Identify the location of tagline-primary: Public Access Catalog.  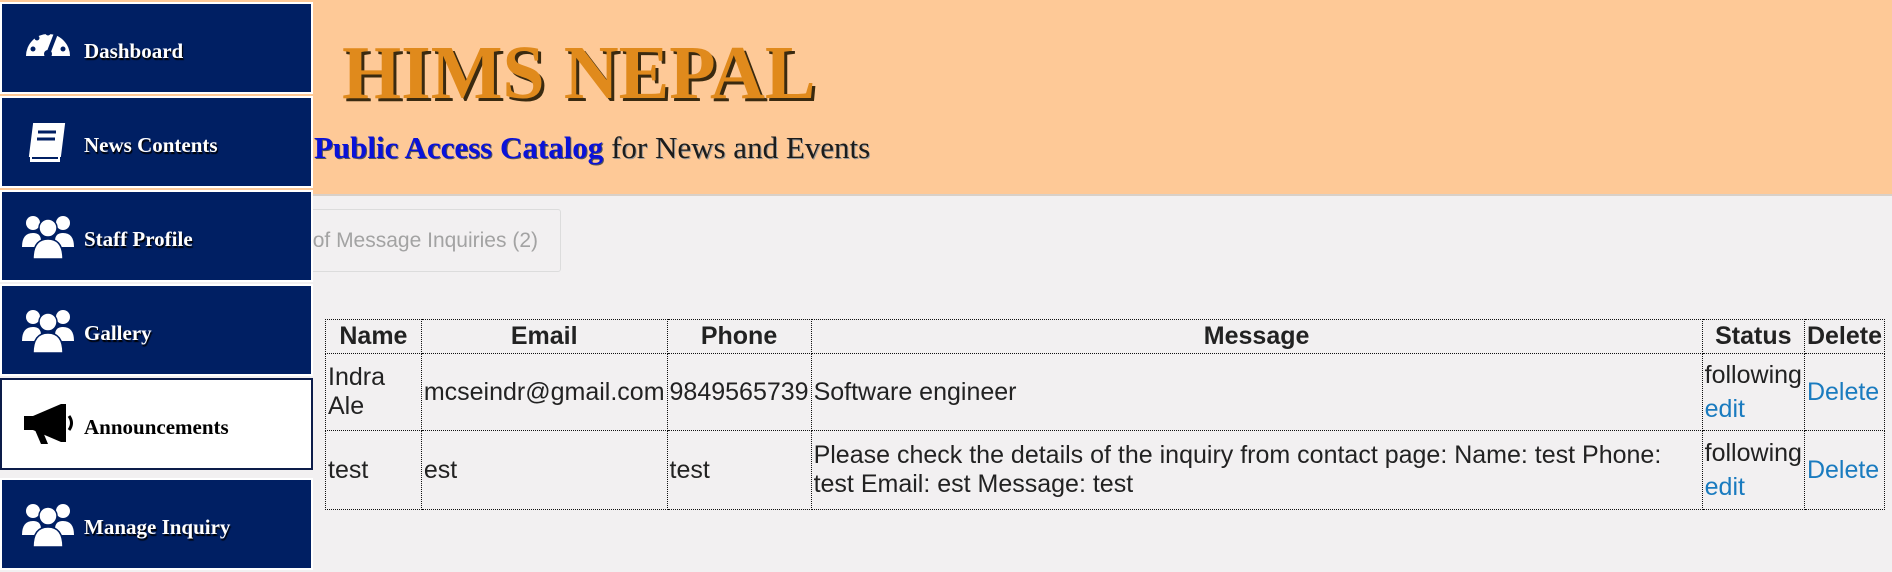
(459, 147).